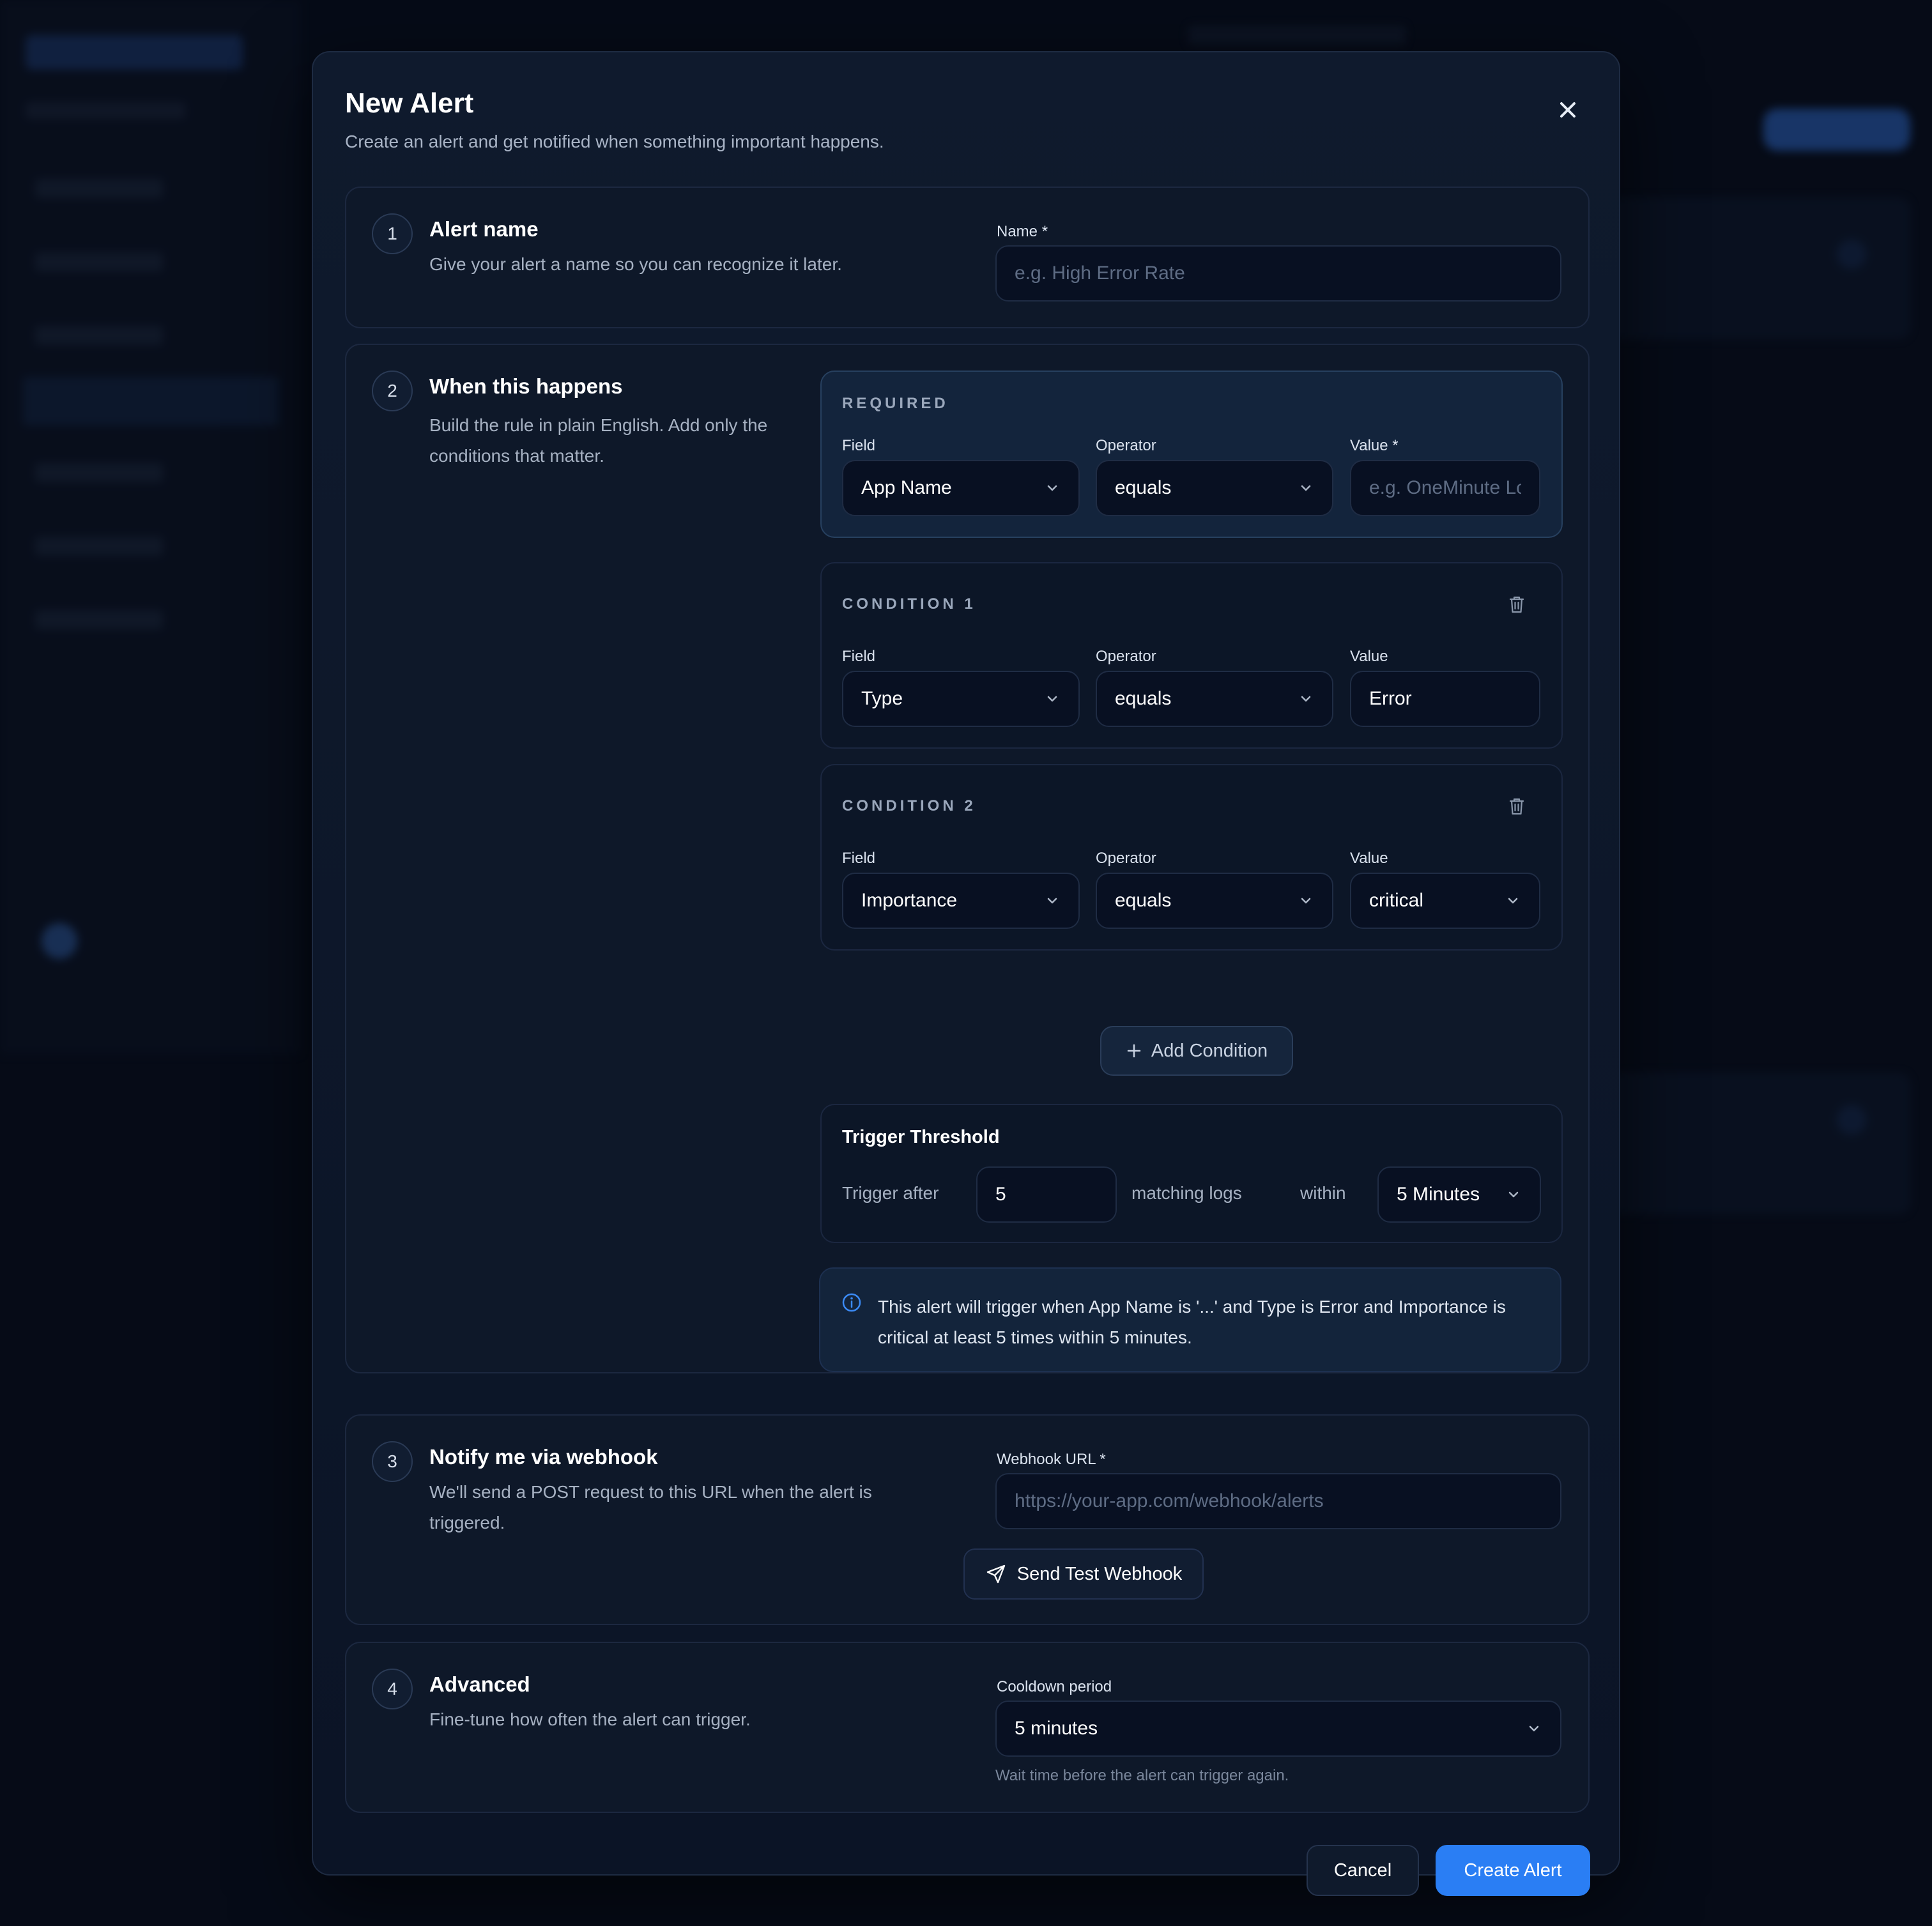 This screenshot has height=1926, width=1932. Describe the element at coordinates (1278, 1729) in the screenshot. I see `cooldown-select: 5 minutes` at that location.